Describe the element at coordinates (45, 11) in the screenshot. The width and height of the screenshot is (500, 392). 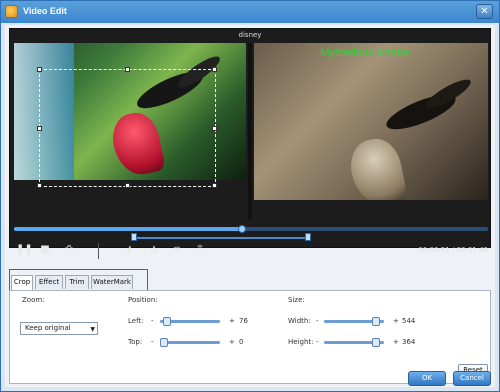
I see `window-title: Video Edit` at that location.